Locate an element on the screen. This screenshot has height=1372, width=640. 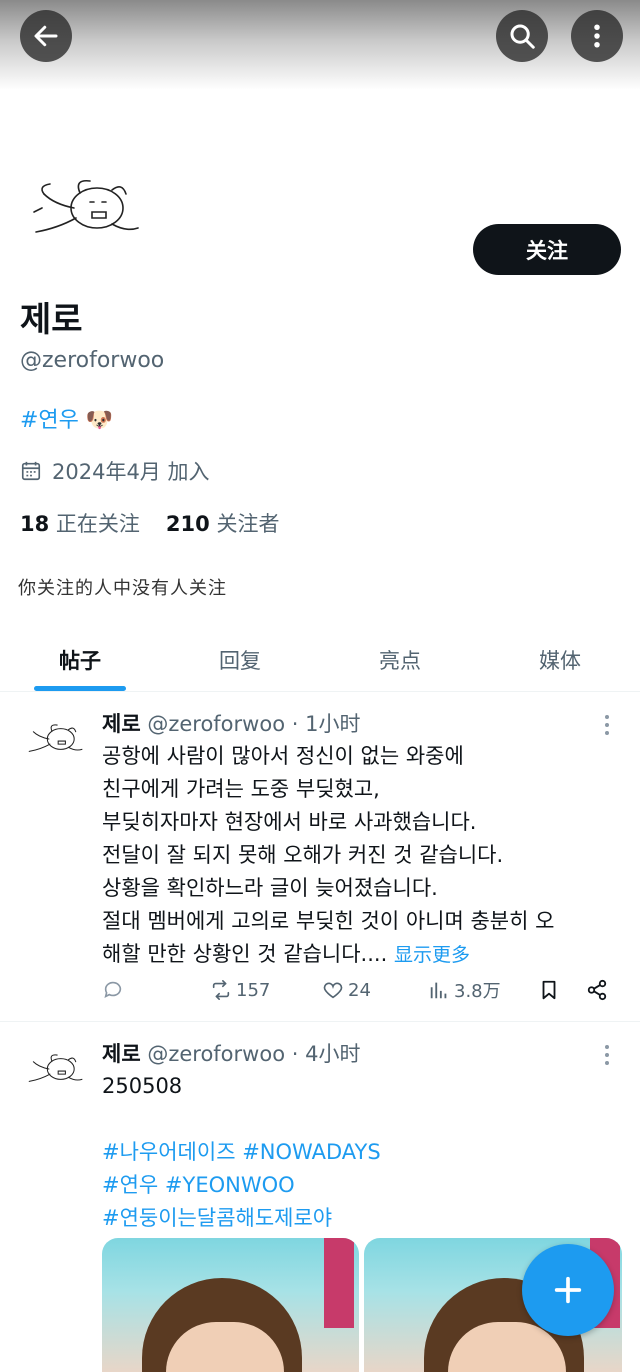
post-hashtags: #연우 #YEONWOO is located at coordinates (362, 1185).